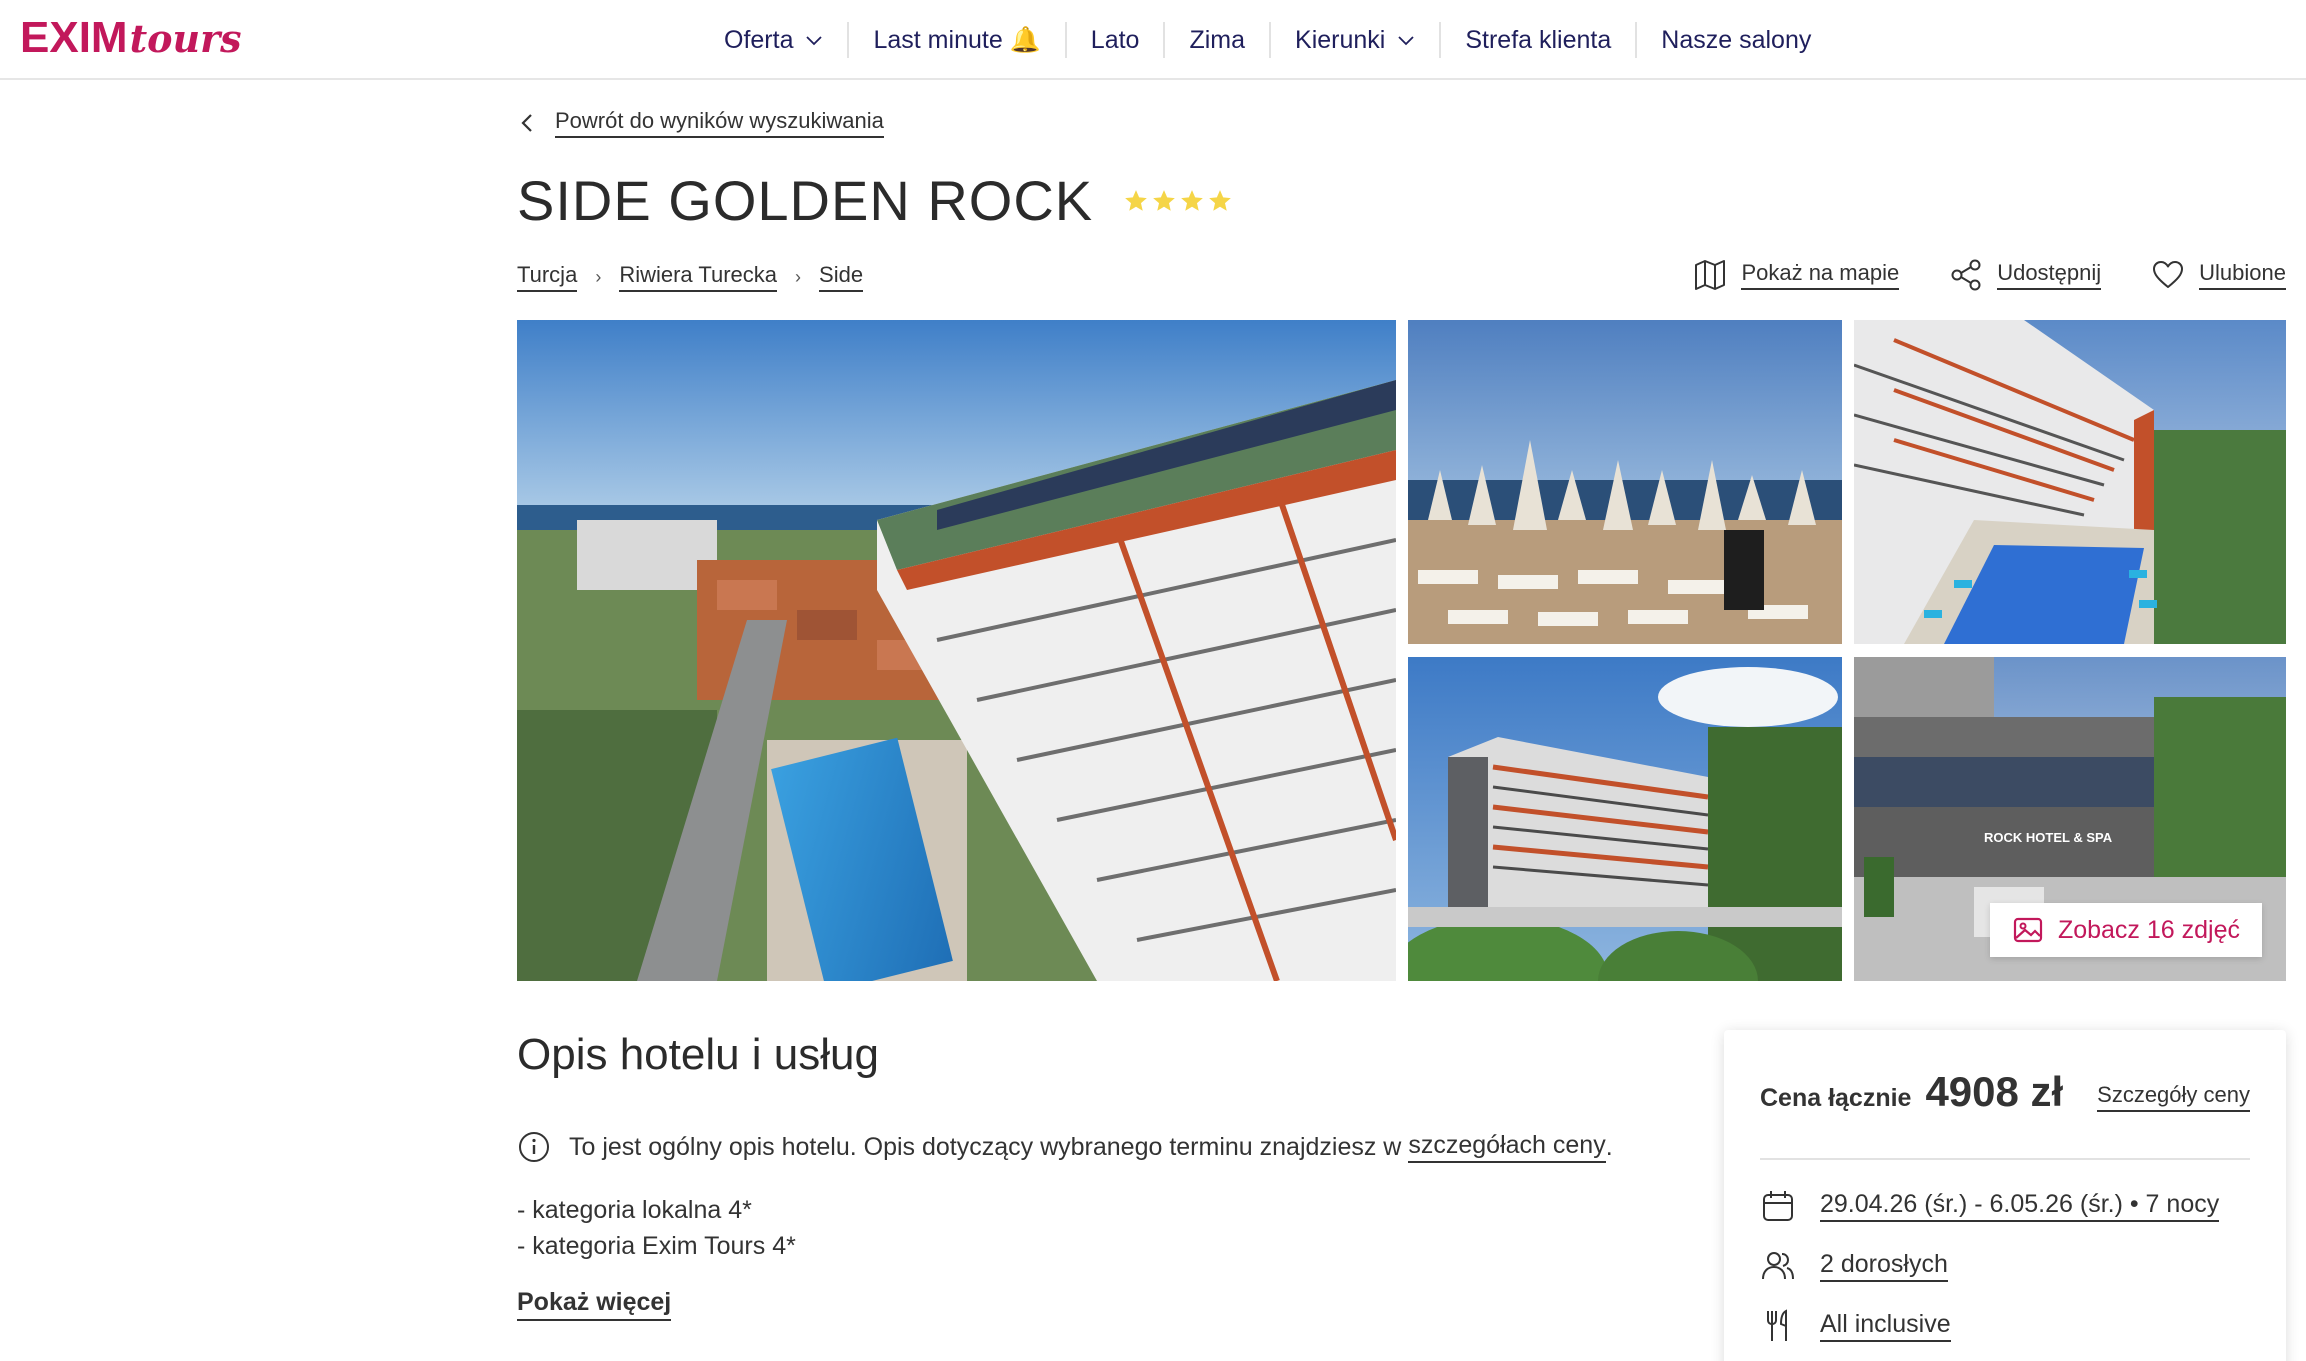  I want to click on divider, so click(2005, 1159).